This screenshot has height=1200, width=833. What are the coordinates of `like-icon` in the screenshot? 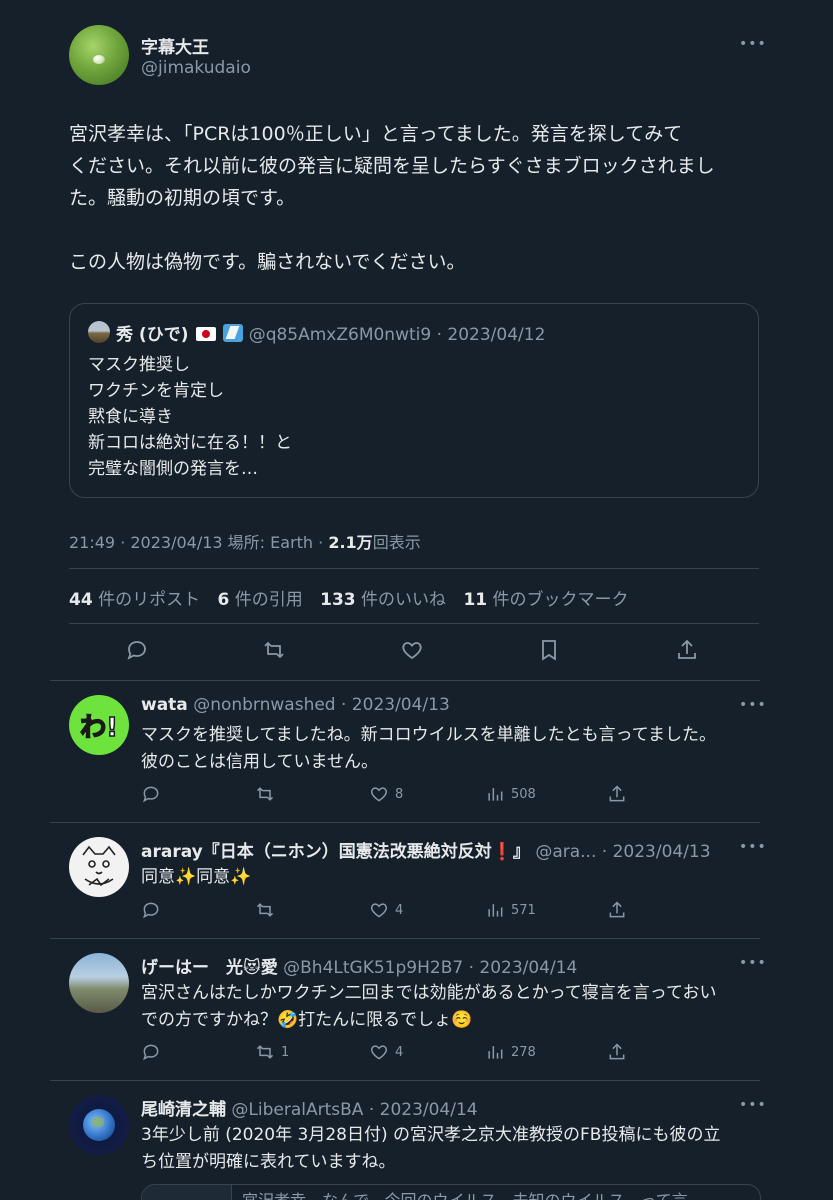 It's located at (413, 651).